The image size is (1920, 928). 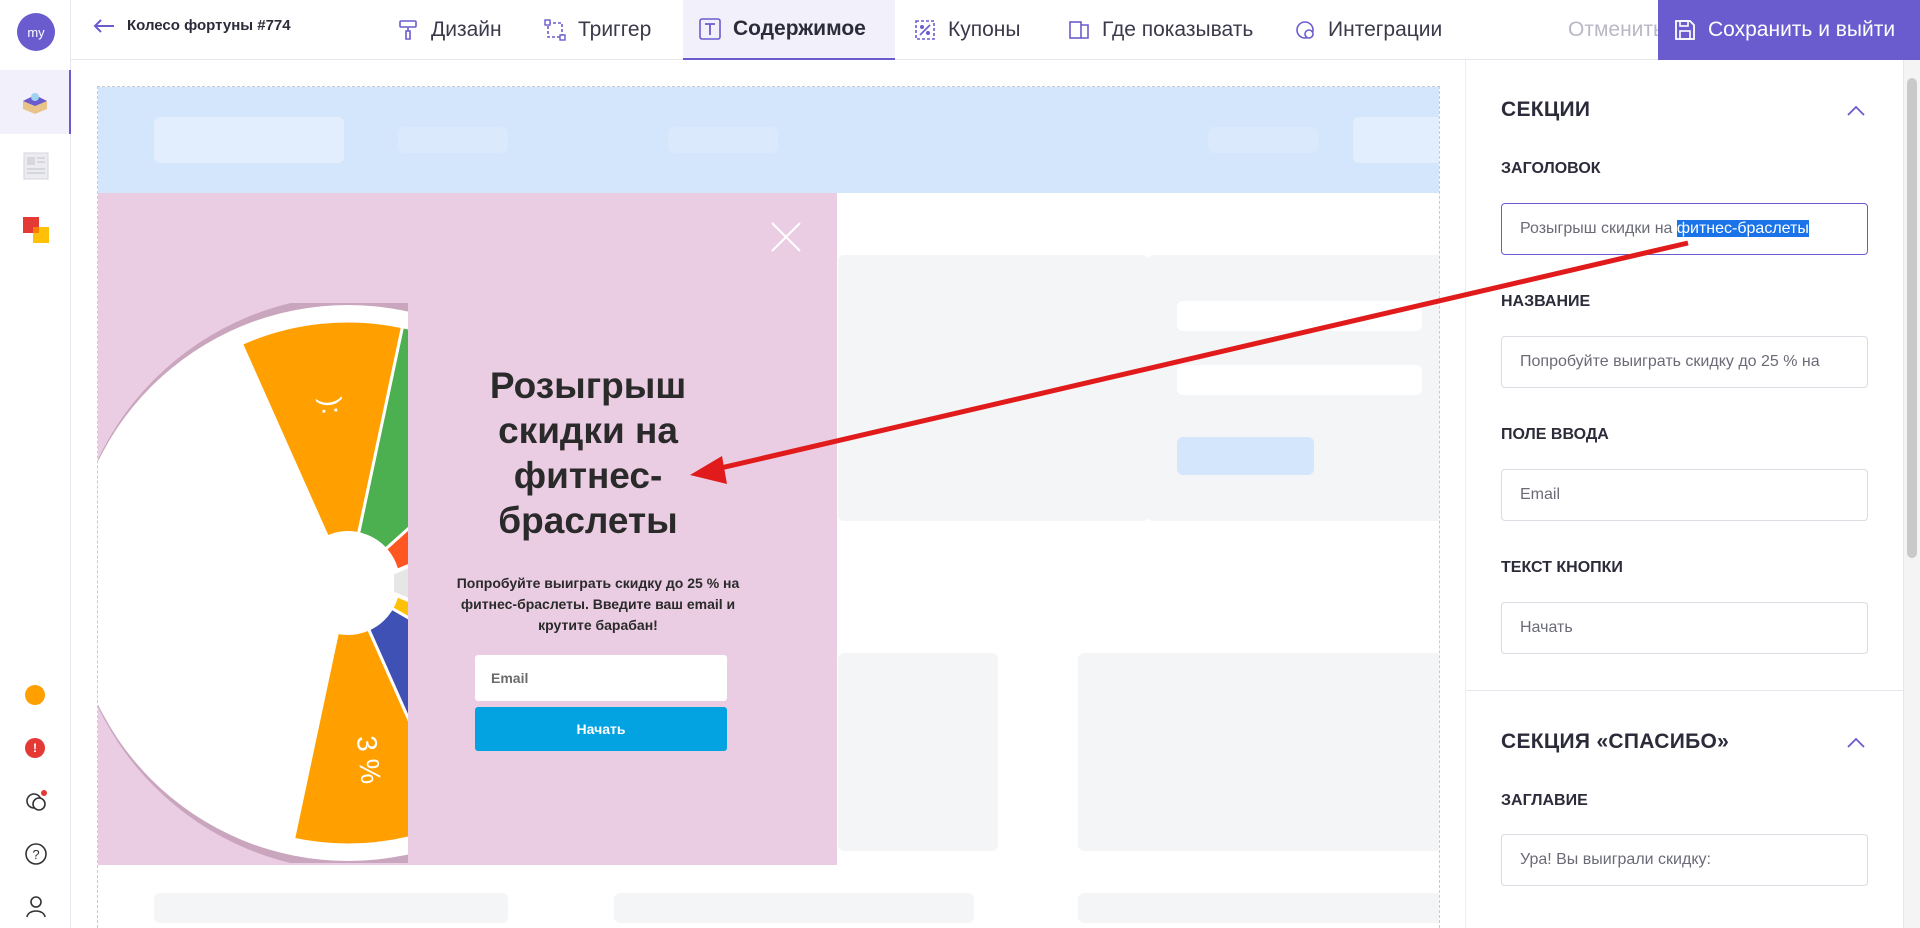 I want to click on tab-label: Дизайн, so click(x=466, y=29).